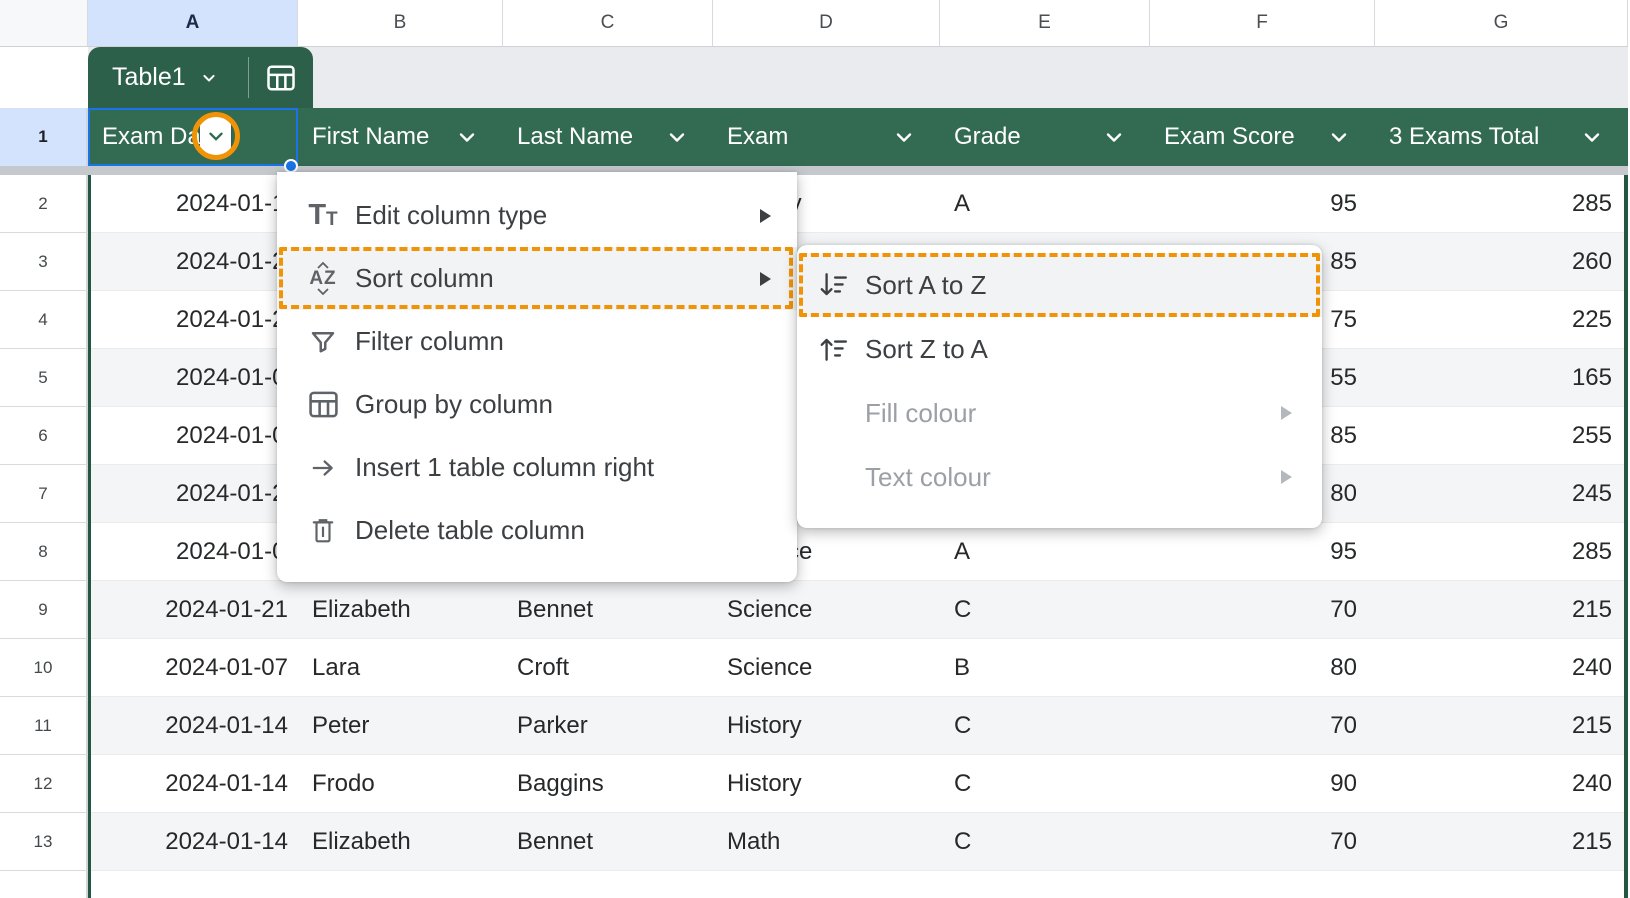 The height and width of the screenshot is (898, 1630). What do you see at coordinates (44, 23) in the screenshot?
I see `corner-cell` at bounding box center [44, 23].